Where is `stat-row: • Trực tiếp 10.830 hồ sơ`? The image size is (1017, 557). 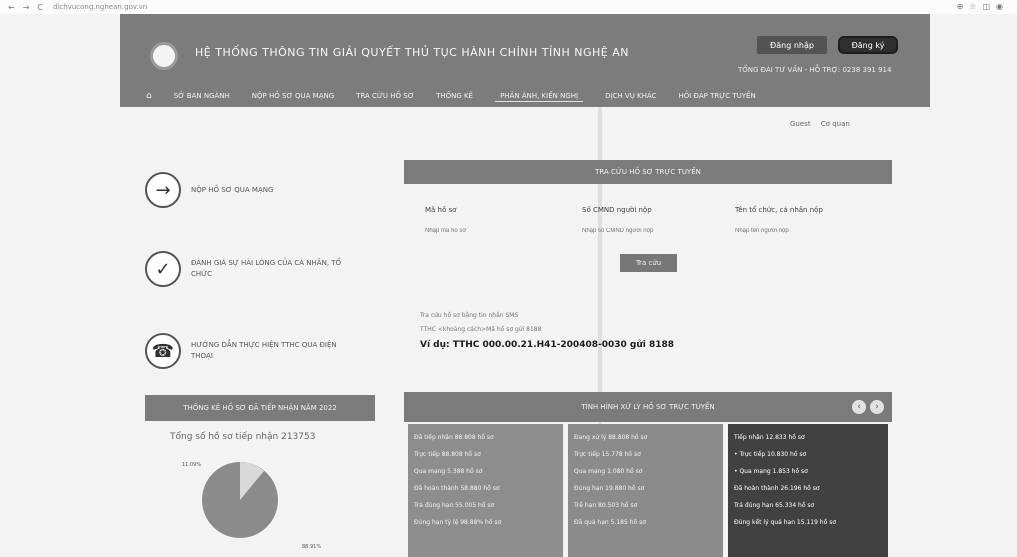
stat-row: • Trực tiếp 10.830 hồ sơ is located at coordinates (770, 454).